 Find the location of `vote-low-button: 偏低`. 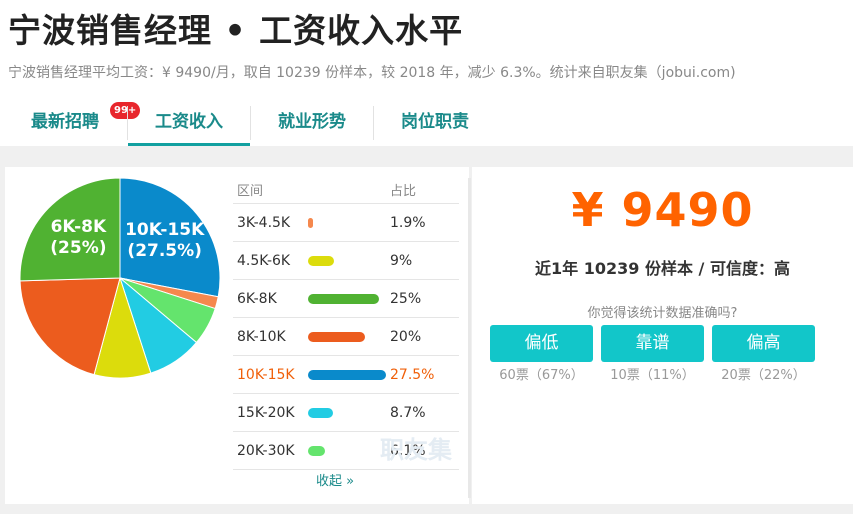

vote-low-button: 偏低 is located at coordinates (541, 343).